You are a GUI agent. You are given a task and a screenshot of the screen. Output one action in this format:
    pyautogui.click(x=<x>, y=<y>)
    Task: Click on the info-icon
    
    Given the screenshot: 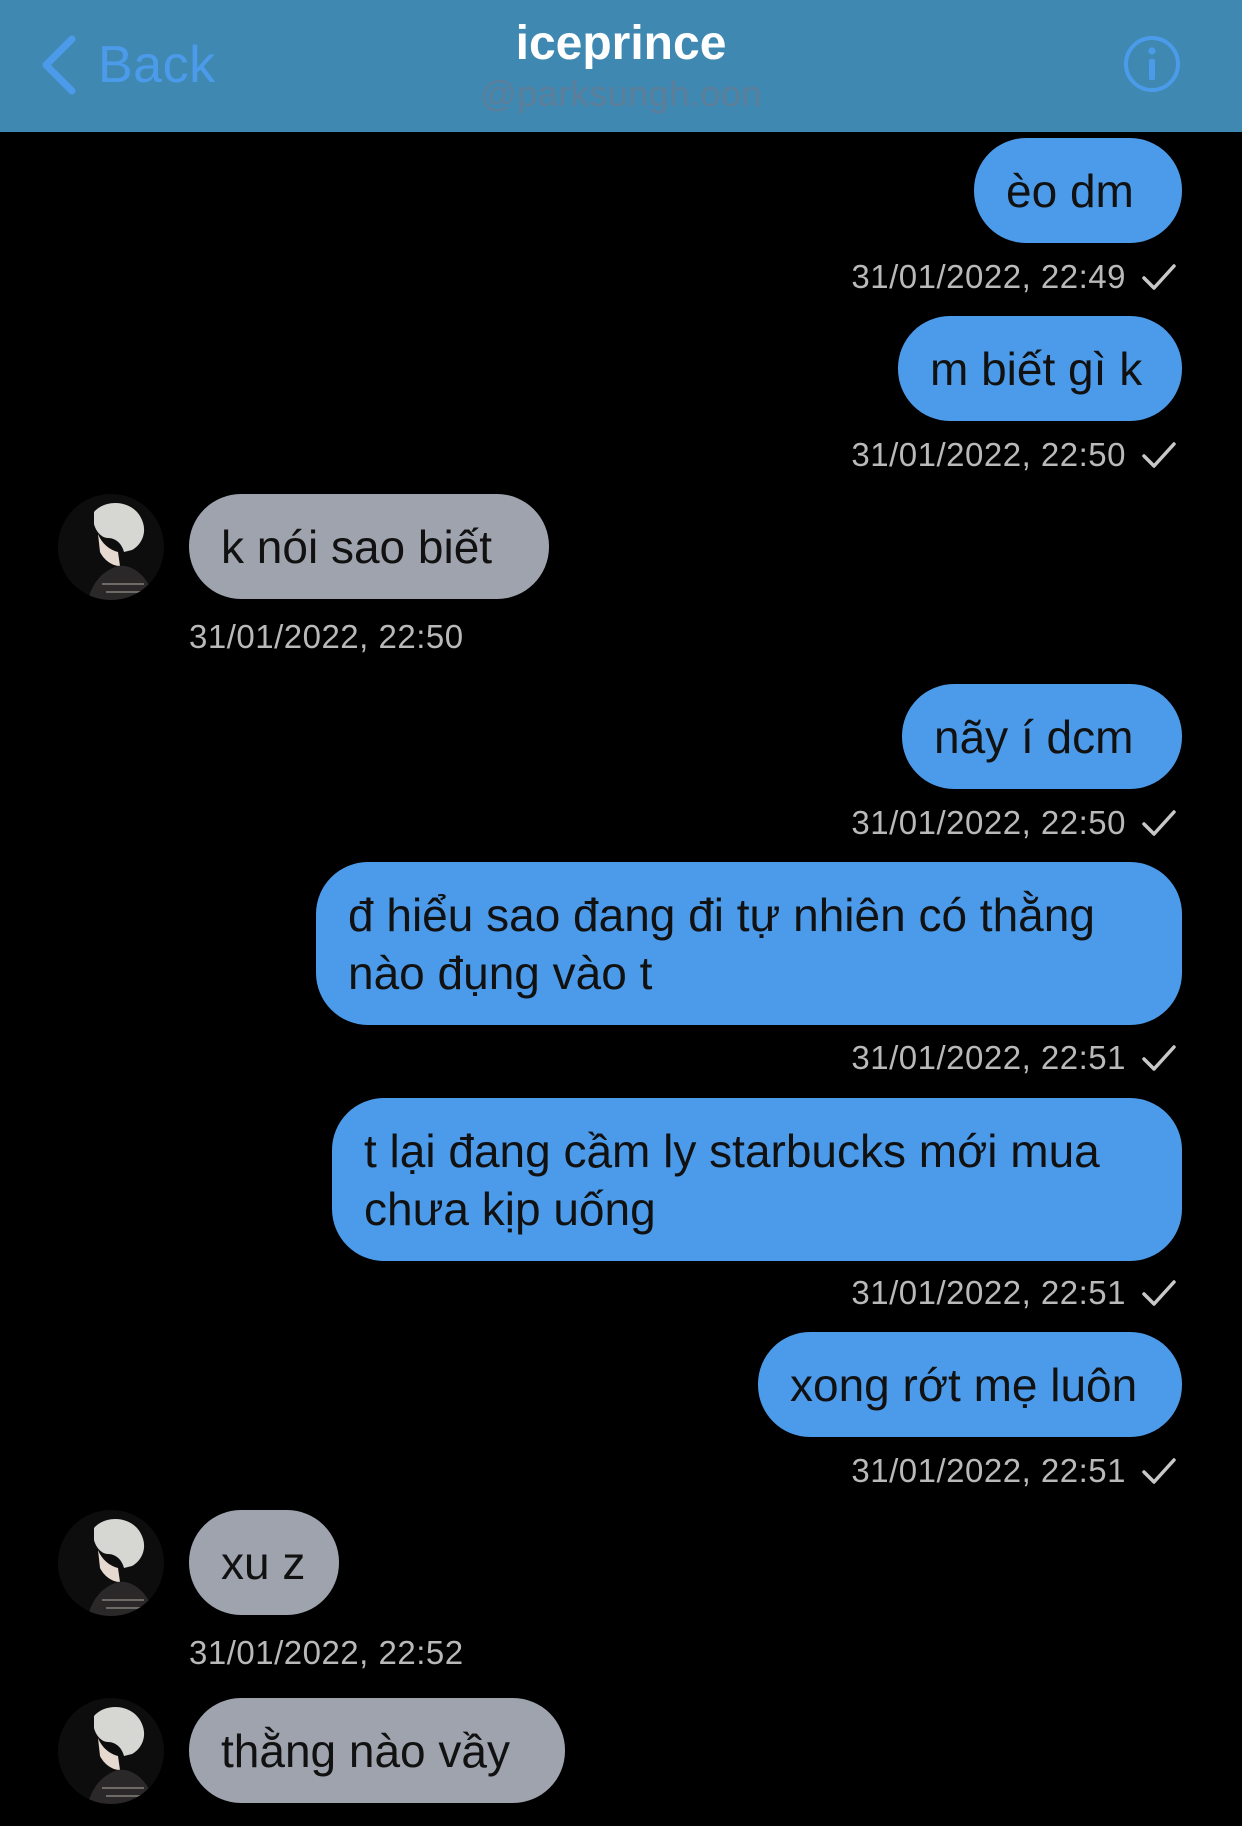 What is the action you would take?
    pyautogui.click(x=1152, y=64)
    